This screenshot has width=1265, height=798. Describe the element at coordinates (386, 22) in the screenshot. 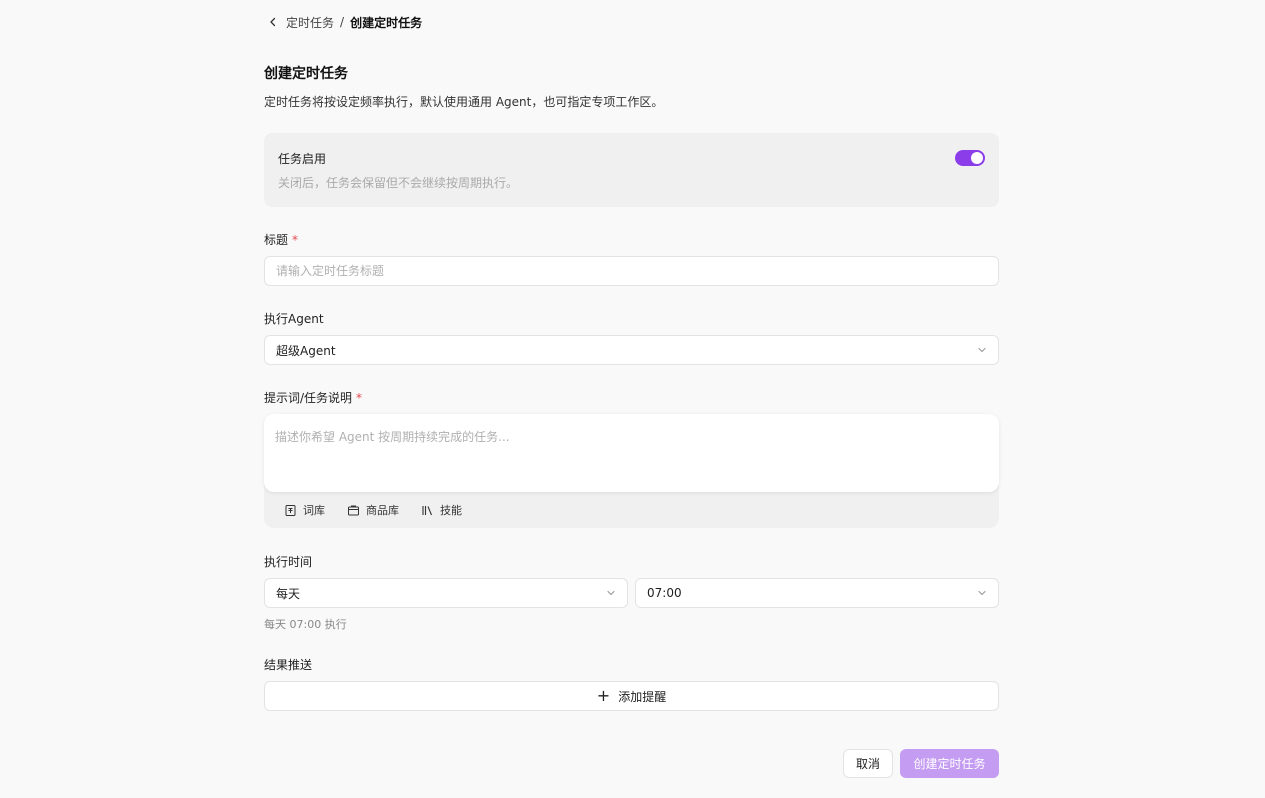

I see `breadcrumb-current: 创建定时任务` at that location.